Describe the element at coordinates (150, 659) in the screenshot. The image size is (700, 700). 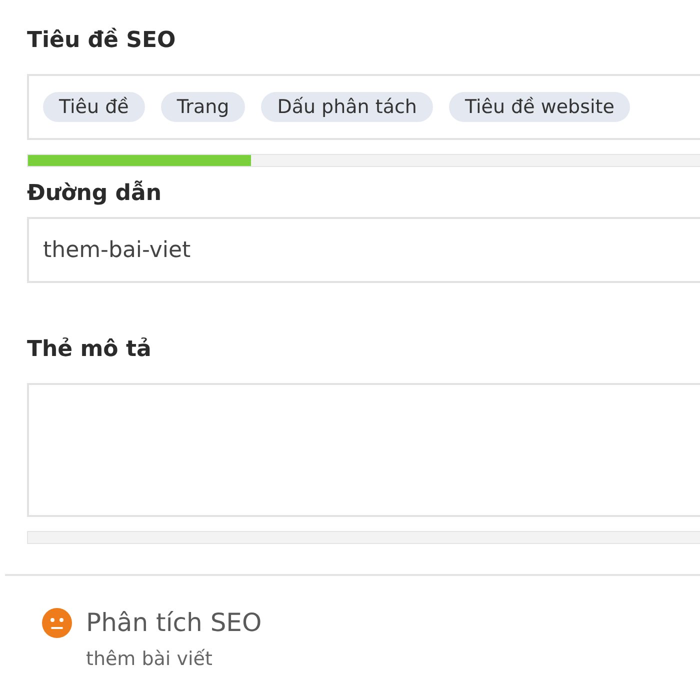
I see `focus-keyword: thêm bài viết` at that location.